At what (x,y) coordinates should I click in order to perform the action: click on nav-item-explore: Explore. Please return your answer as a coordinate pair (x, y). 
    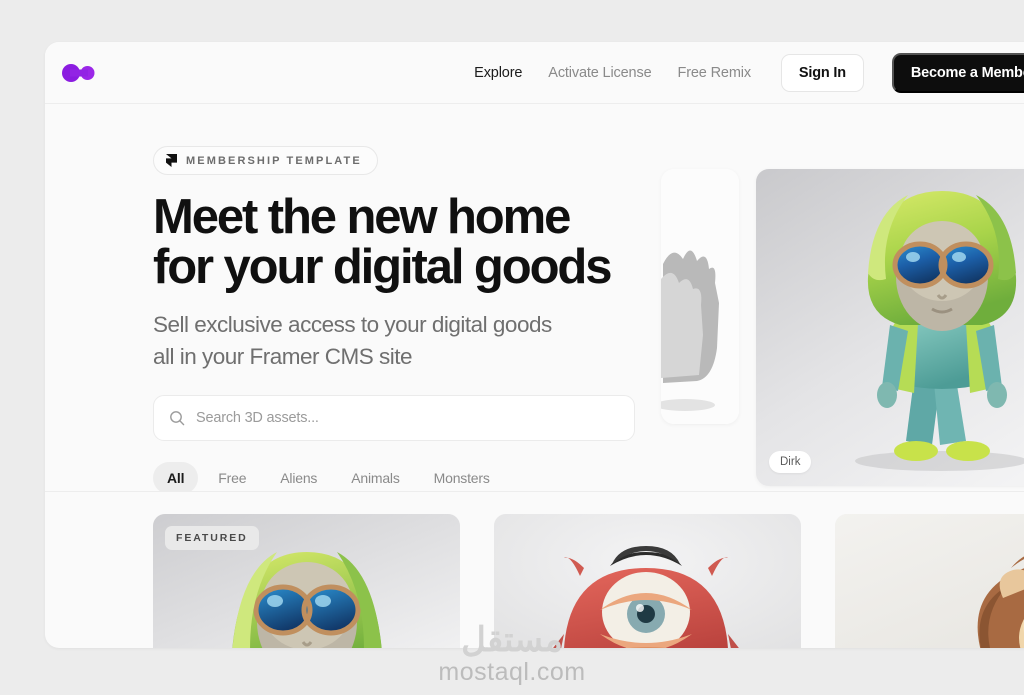
    Looking at the image, I should click on (498, 73).